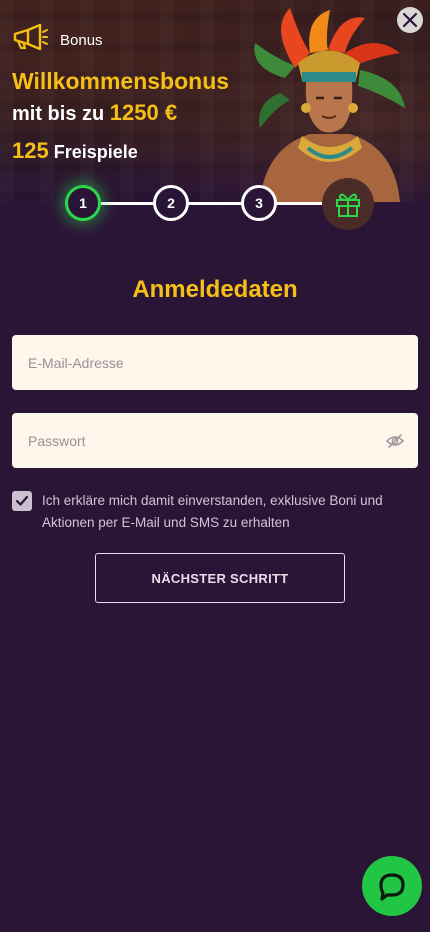  I want to click on password-field, so click(206, 440).